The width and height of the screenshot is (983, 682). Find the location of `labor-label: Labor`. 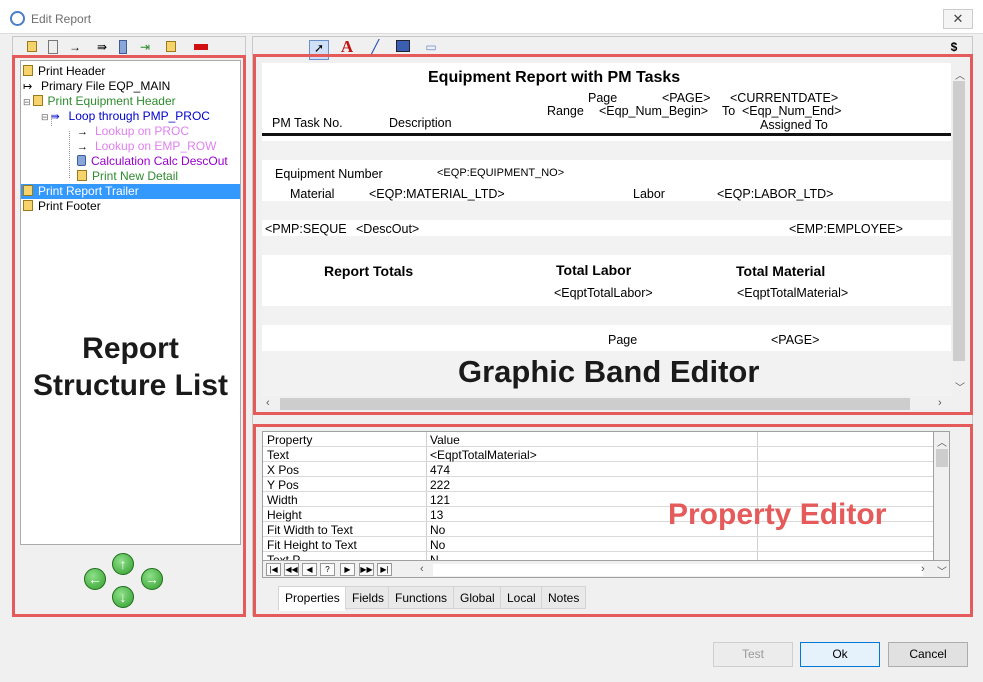

labor-label: Labor is located at coordinates (649, 194).